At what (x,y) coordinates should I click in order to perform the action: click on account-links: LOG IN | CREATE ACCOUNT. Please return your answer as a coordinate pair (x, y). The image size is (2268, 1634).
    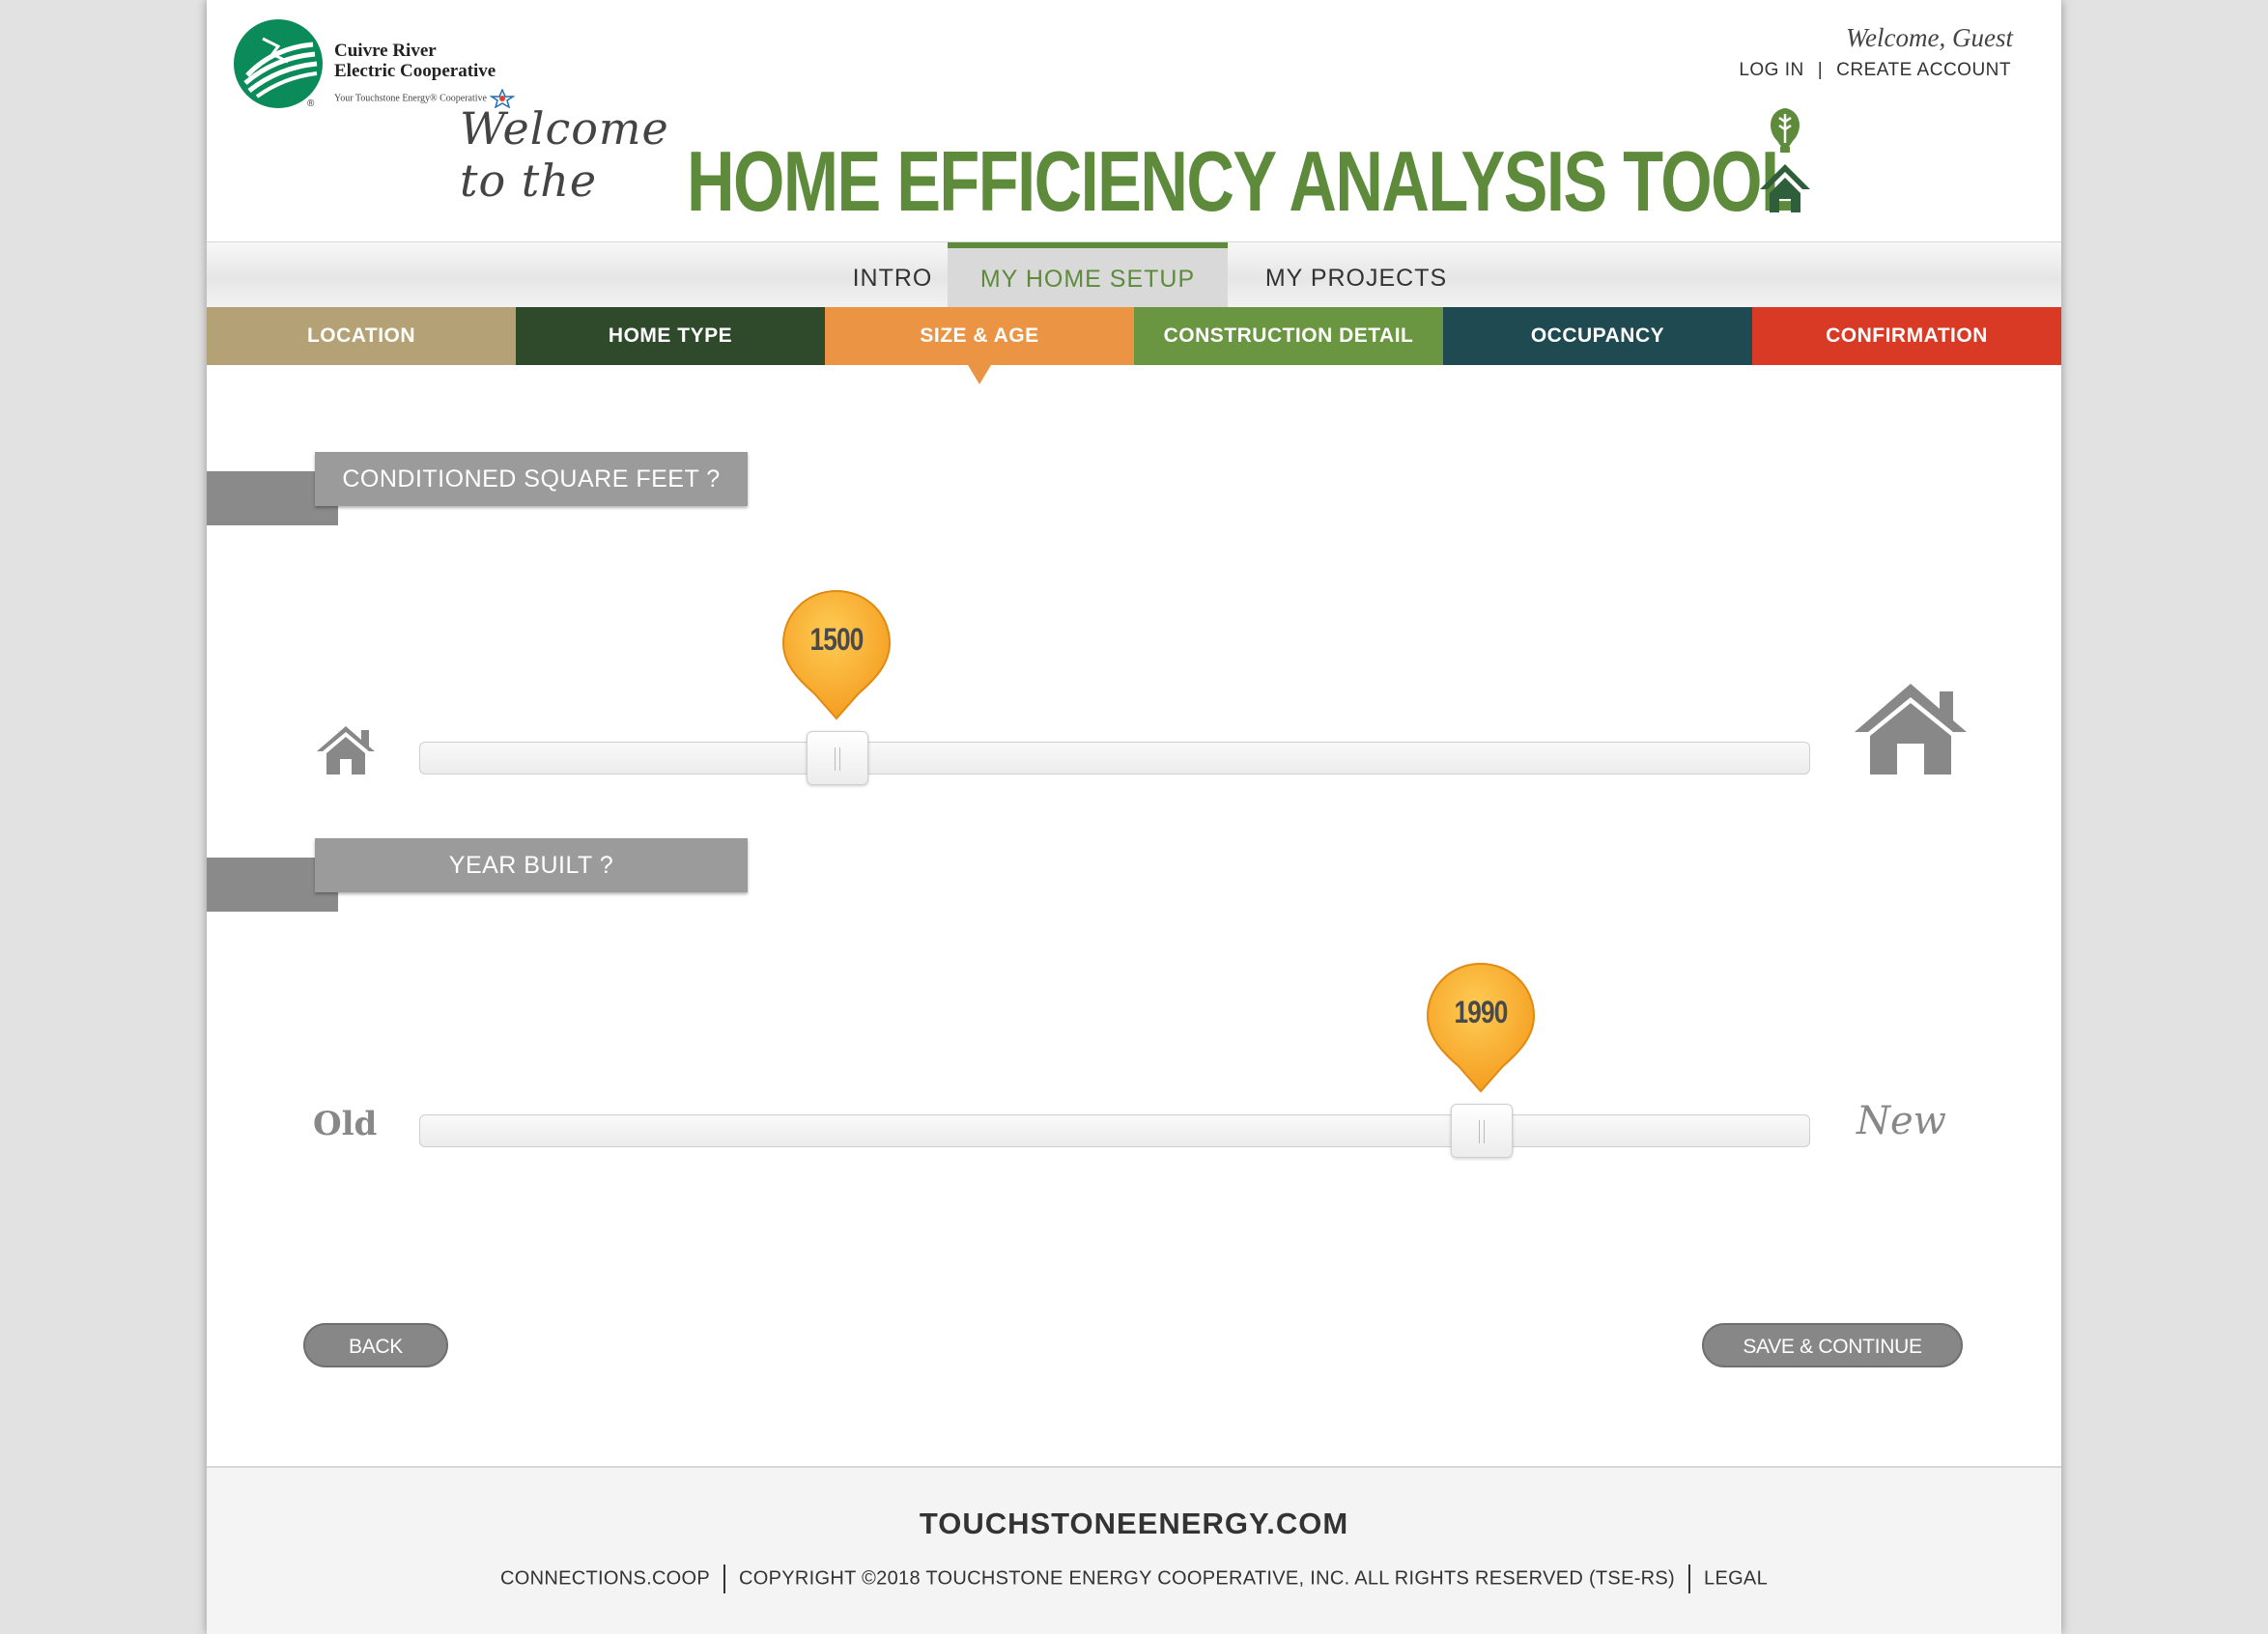
    Looking at the image, I should click on (1875, 70).